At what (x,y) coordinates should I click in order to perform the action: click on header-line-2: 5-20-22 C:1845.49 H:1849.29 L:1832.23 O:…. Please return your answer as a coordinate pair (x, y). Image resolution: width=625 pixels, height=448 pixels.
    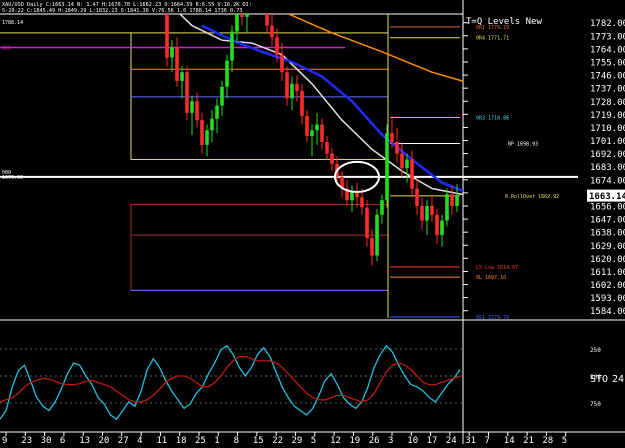
    Looking at the image, I should click on (122, 11).